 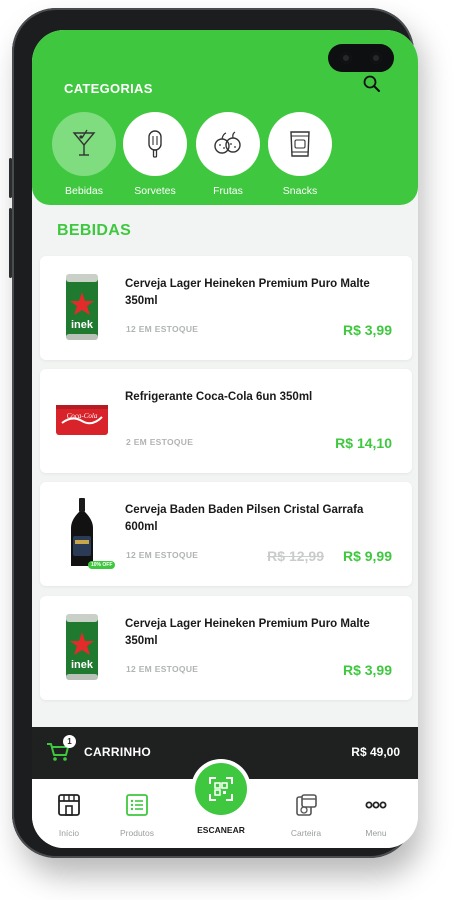 I want to click on category-label: Bebidas, so click(x=84, y=191).